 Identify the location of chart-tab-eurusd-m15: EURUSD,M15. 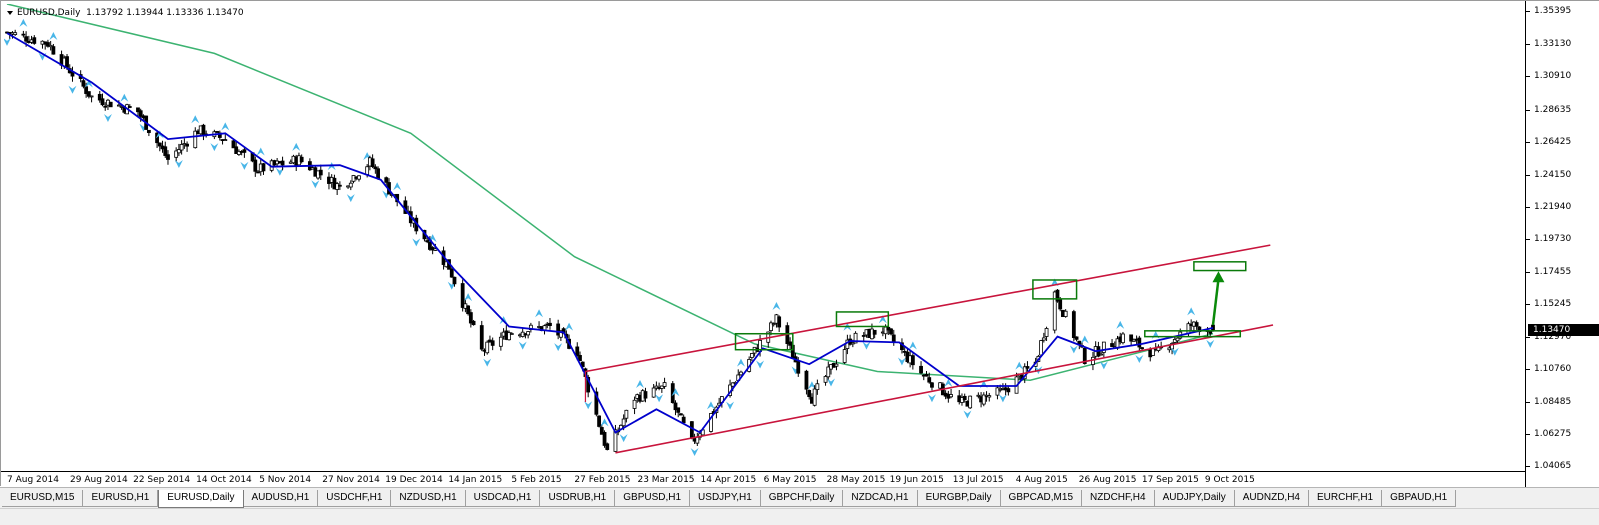
(43, 498).